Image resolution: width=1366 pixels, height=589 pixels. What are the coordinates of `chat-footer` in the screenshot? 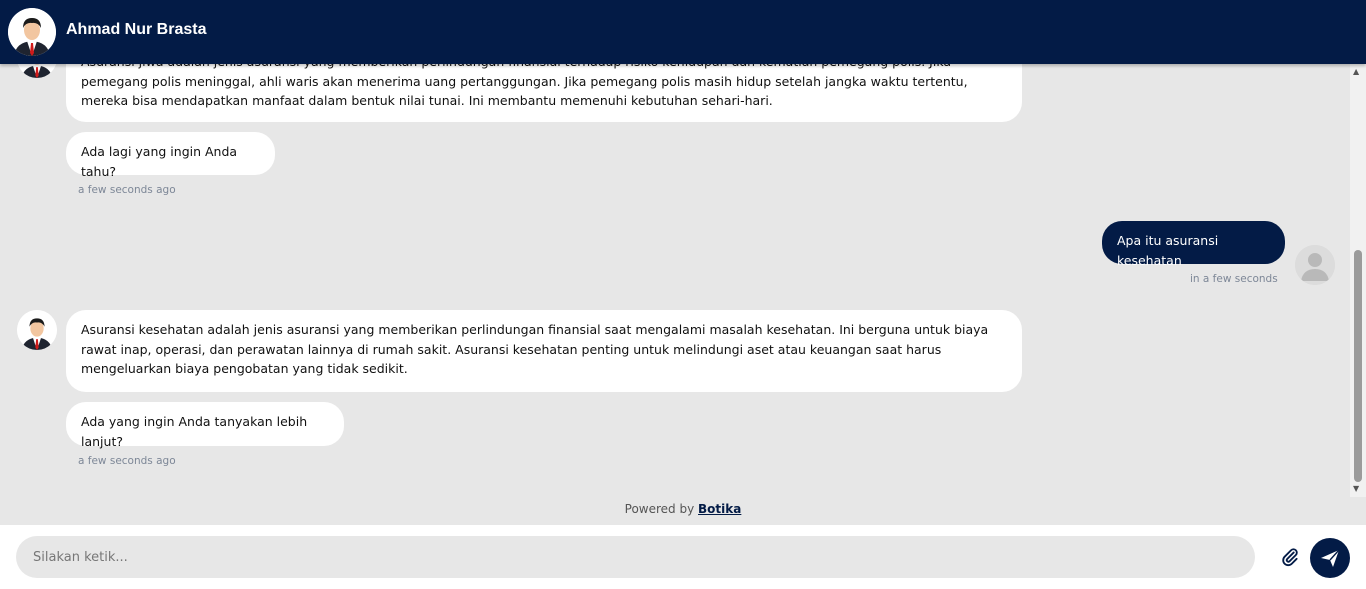 It's located at (683, 557).